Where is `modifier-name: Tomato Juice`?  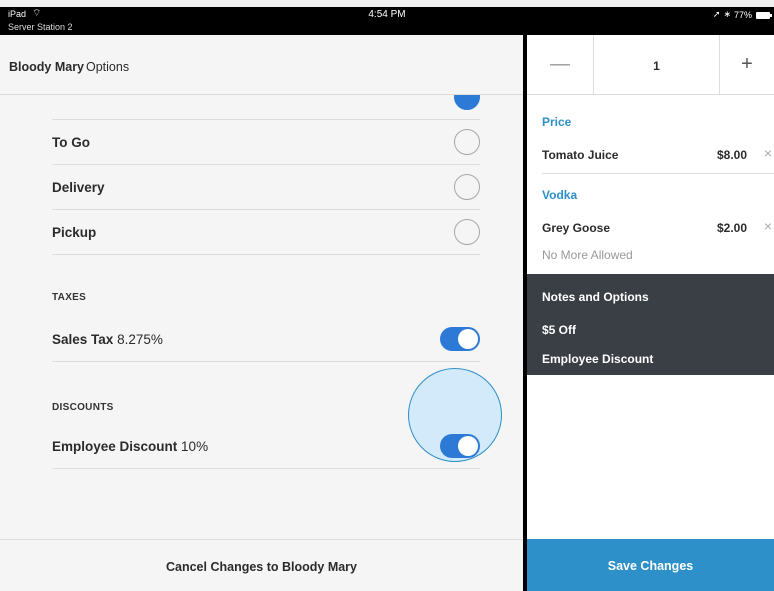
modifier-name: Tomato Juice is located at coordinates (580, 155).